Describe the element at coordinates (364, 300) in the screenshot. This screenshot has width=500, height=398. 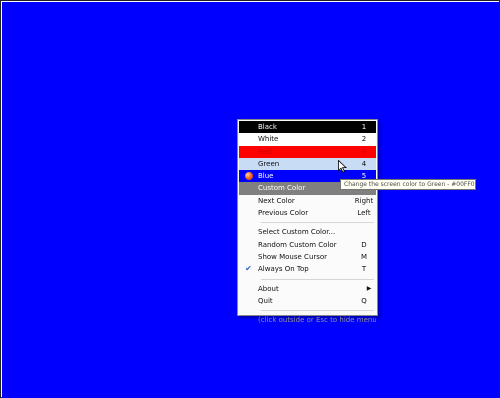
I see `shortcut-key: Q` at that location.